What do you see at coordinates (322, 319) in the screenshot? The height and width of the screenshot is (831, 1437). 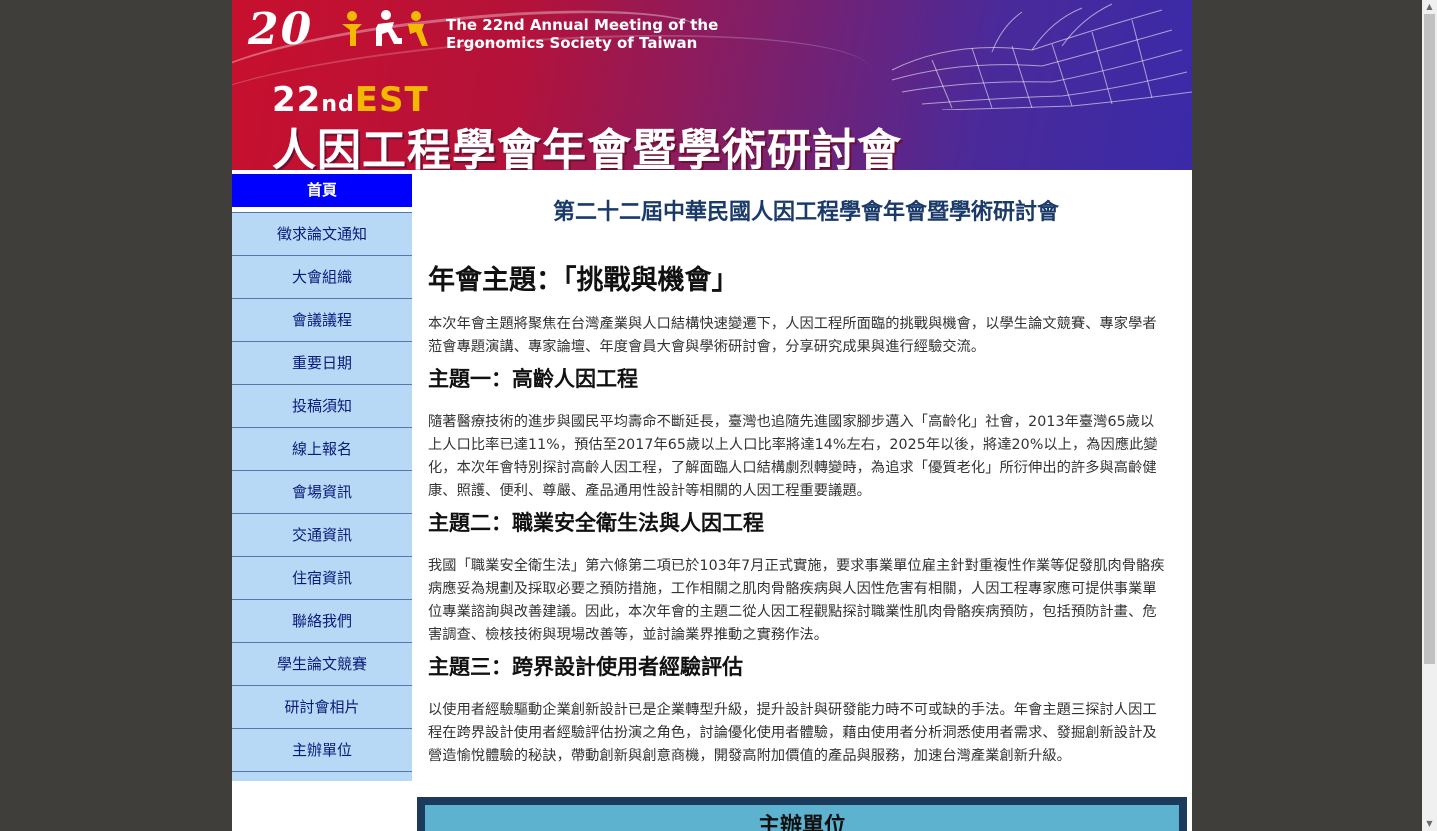 I see `sidebar-item-agenda: 會議議程` at bounding box center [322, 319].